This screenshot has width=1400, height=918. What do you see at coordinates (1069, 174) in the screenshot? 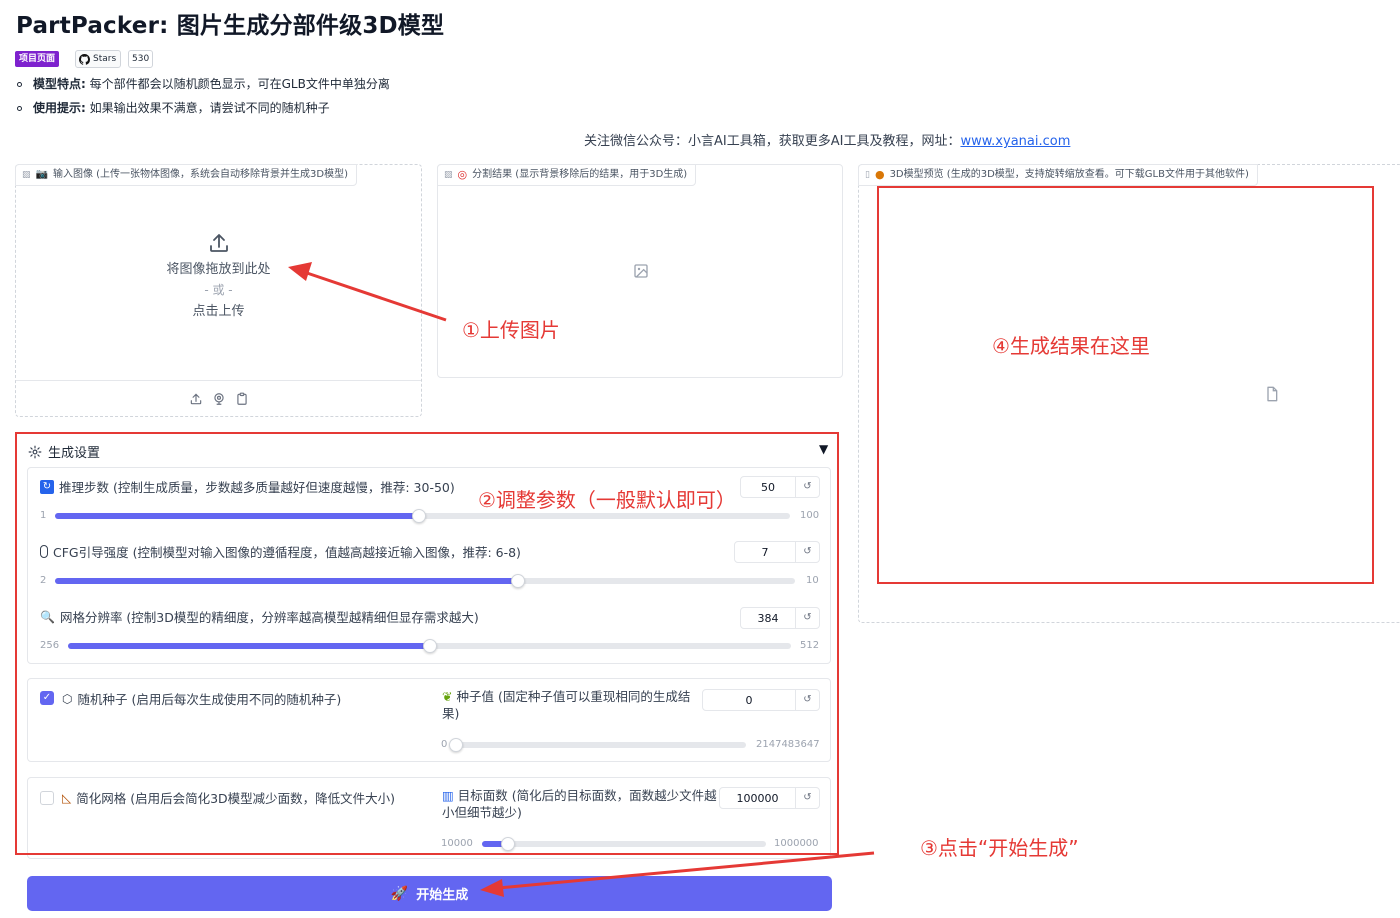
I see `model-preview-label-text: 3D模型预览 (生成的3D模型，支持旋转缩放查看。可下载GLB文件用于其他软件)` at bounding box center [1069, 174].